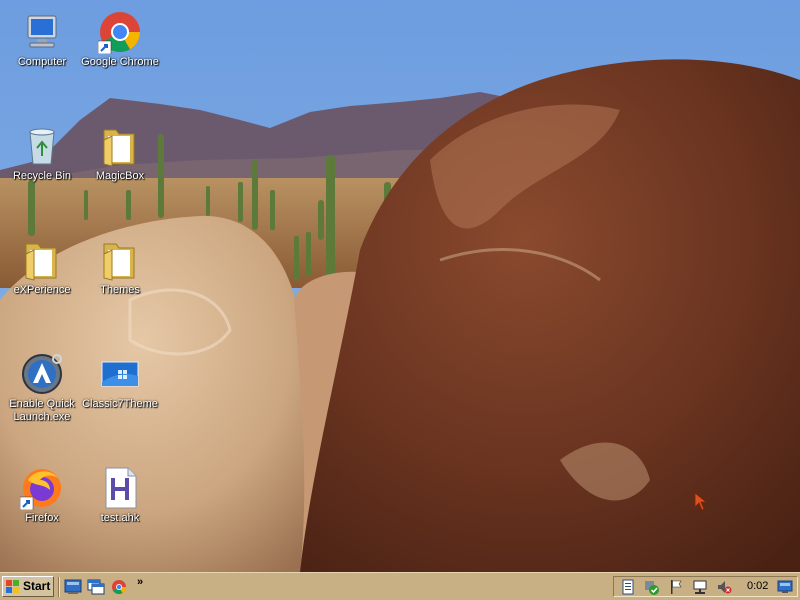 The height and width of the screenshot is (600, 800). I want to click on desktop-icon-firefox: Firefox, so click(42, 503).